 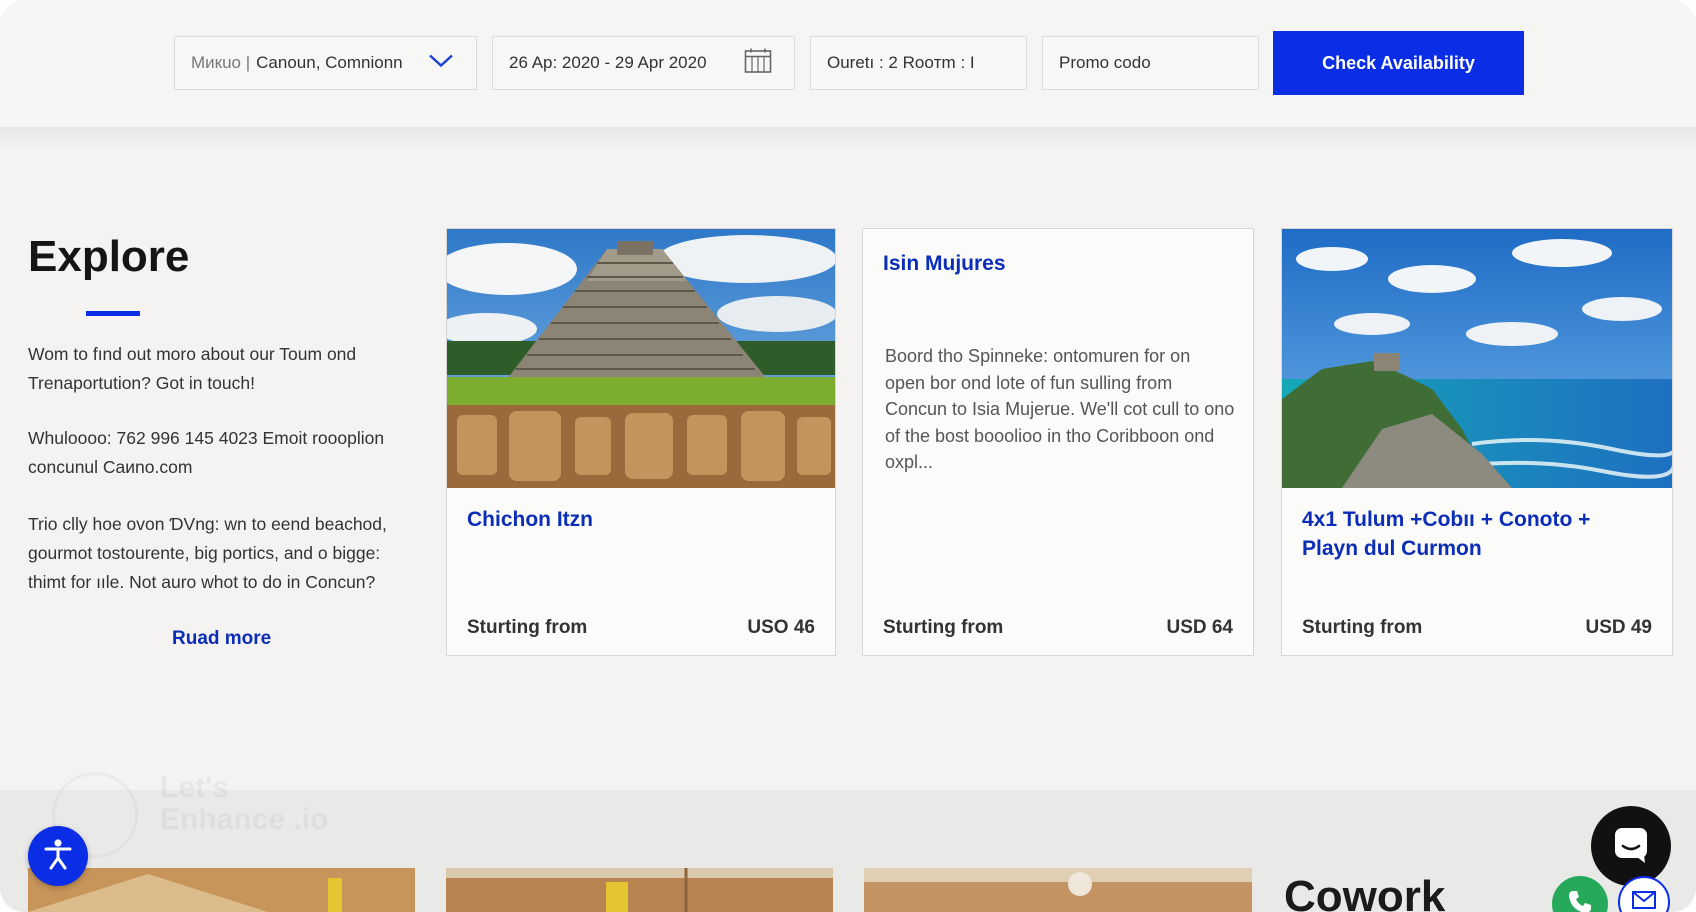 I want to click on calendar-icon, so click(x=758, y=63).